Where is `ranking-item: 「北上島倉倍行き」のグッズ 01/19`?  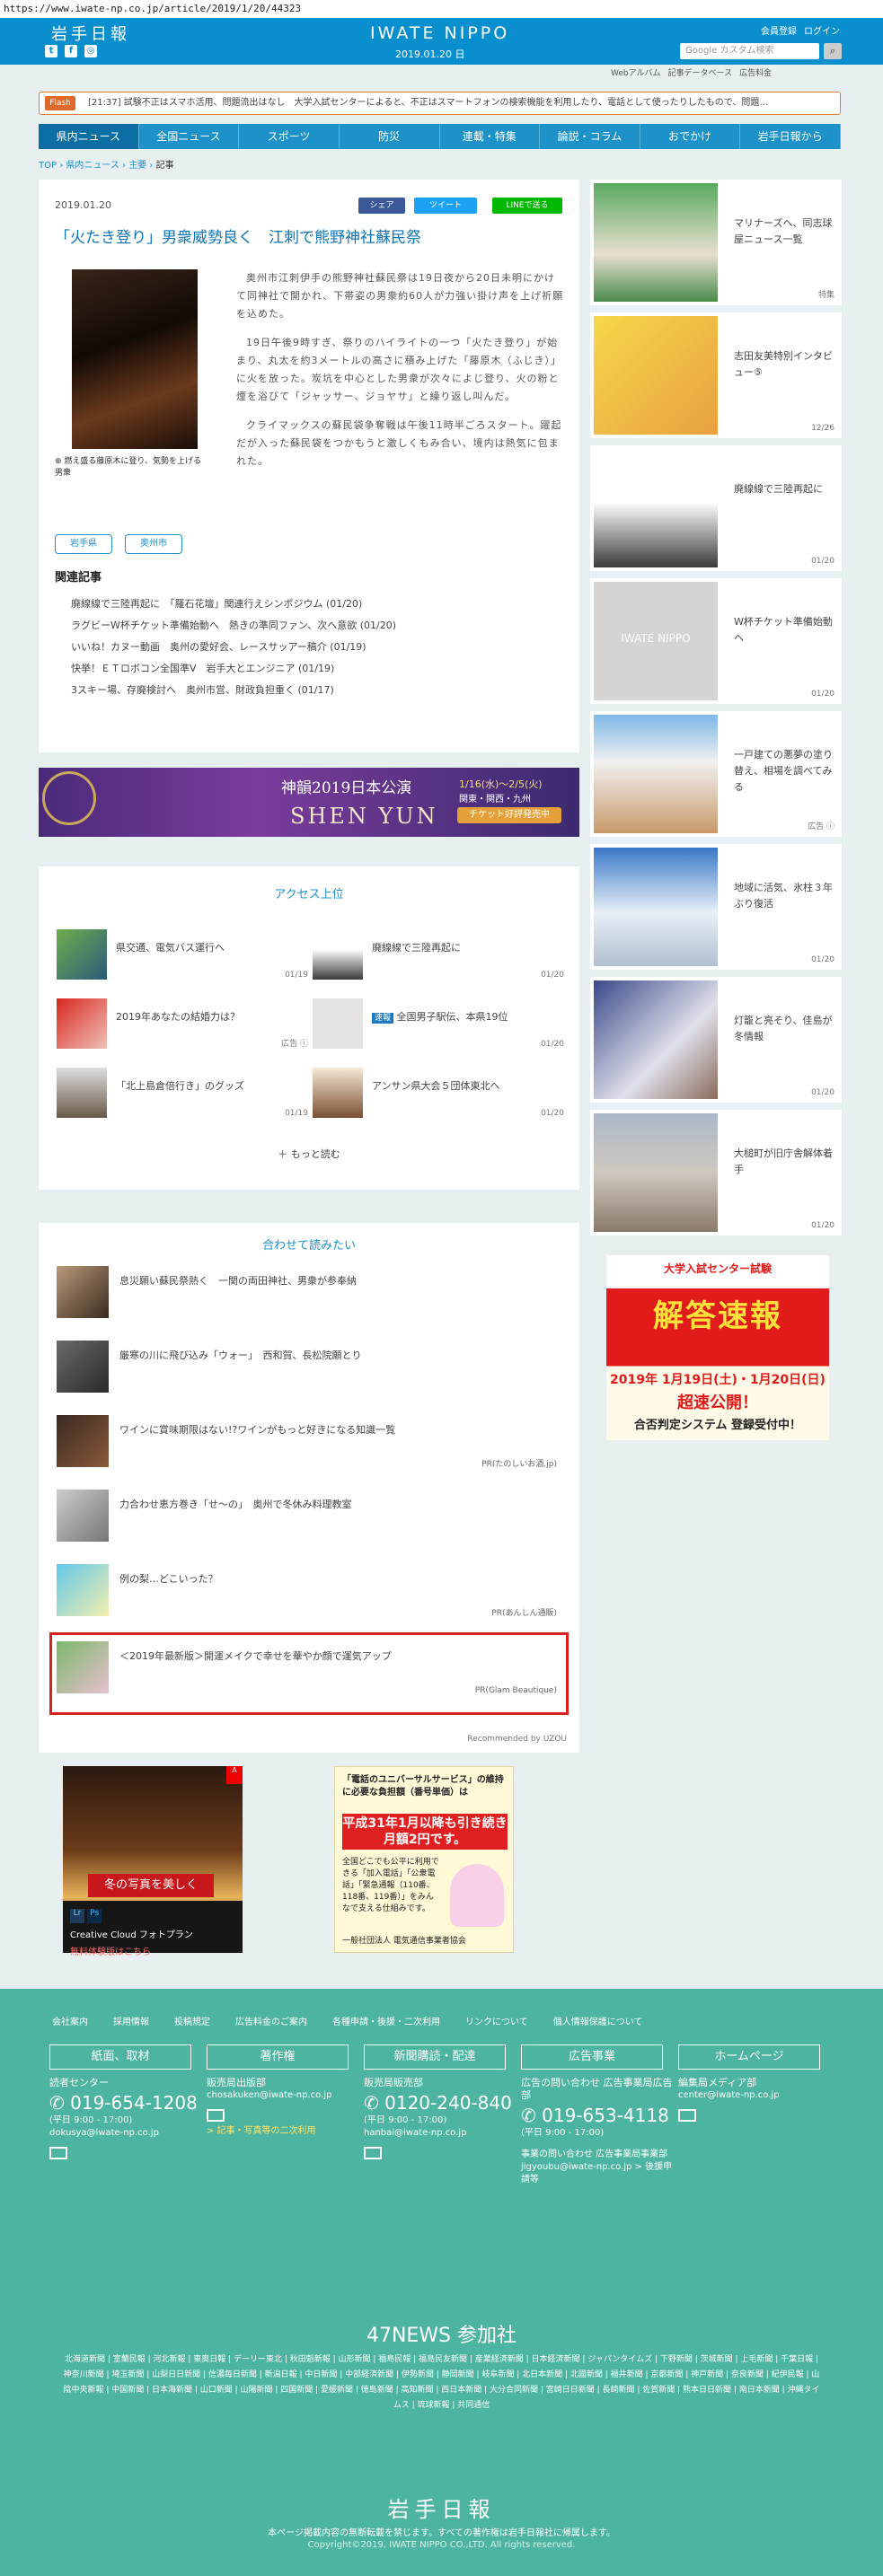 ranking-item: 「北上島倉倍行き」のグッズ 01/19 is located at coordinates (182, 1094).